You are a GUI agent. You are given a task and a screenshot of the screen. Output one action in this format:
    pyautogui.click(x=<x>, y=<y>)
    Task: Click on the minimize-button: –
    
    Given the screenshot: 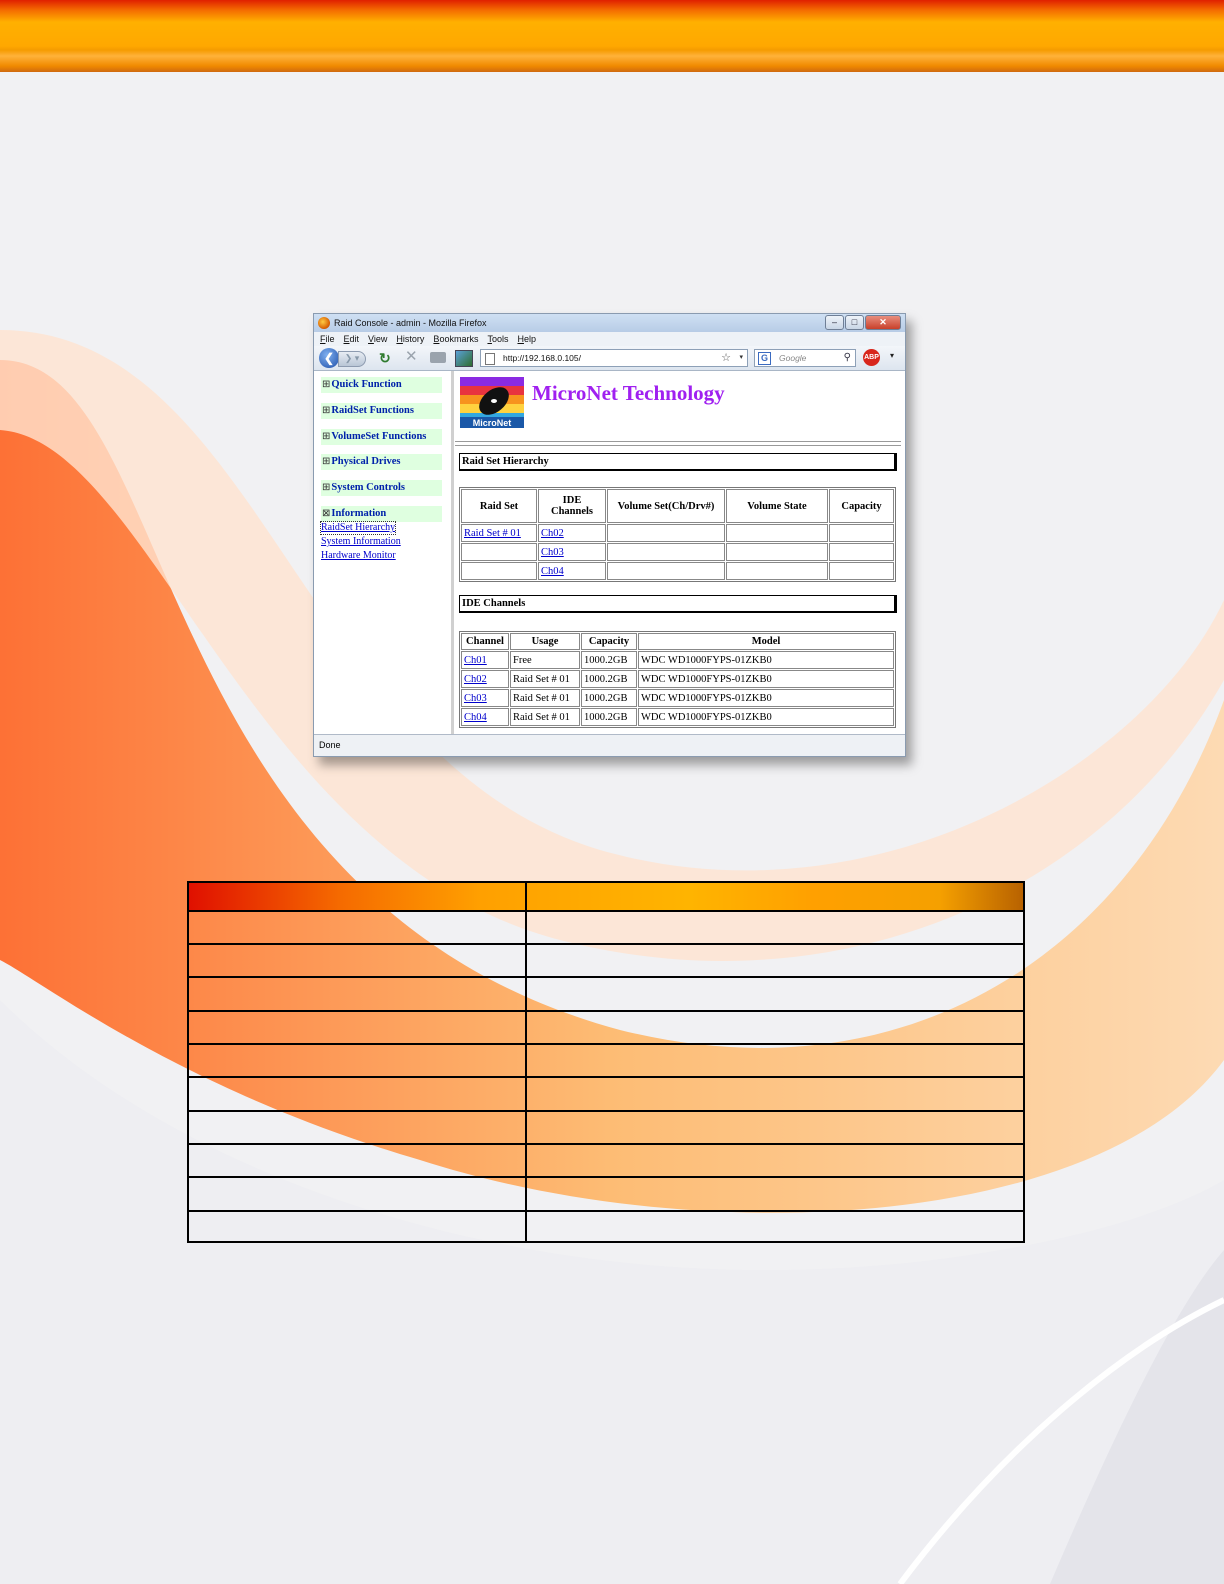 What is the action you would take?
    pyautogui.click(x=834, y=322)
    